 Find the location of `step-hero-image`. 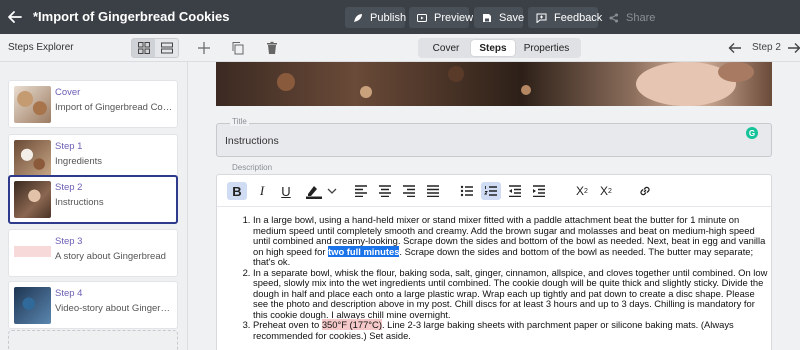

step-hero-image is located at coordinates (494, 84).